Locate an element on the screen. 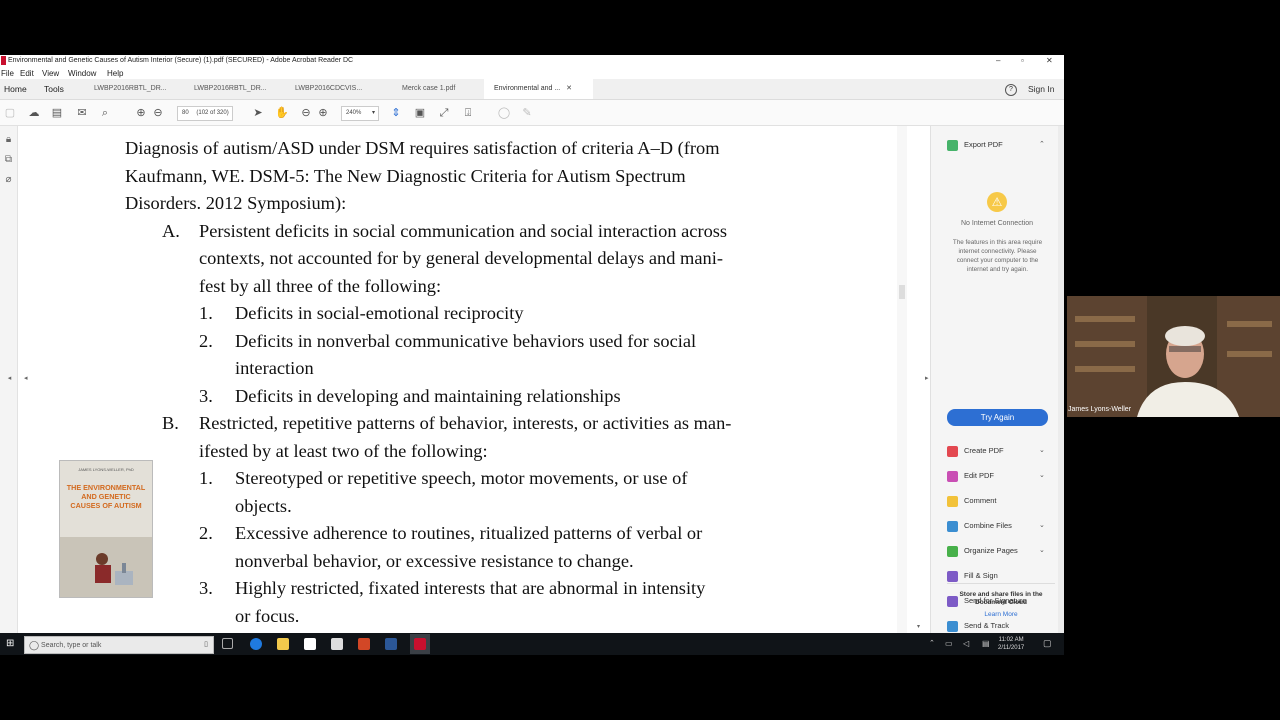 The width and height of the screenshot is (1280, 720). tab-document-active: Environmental and ... ✕ is located at coordinates (538, 89).